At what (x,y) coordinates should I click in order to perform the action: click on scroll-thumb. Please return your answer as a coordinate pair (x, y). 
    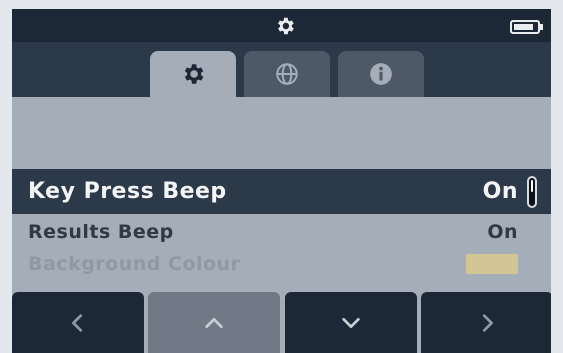
    Looking at the image, I should click on (532, 186).